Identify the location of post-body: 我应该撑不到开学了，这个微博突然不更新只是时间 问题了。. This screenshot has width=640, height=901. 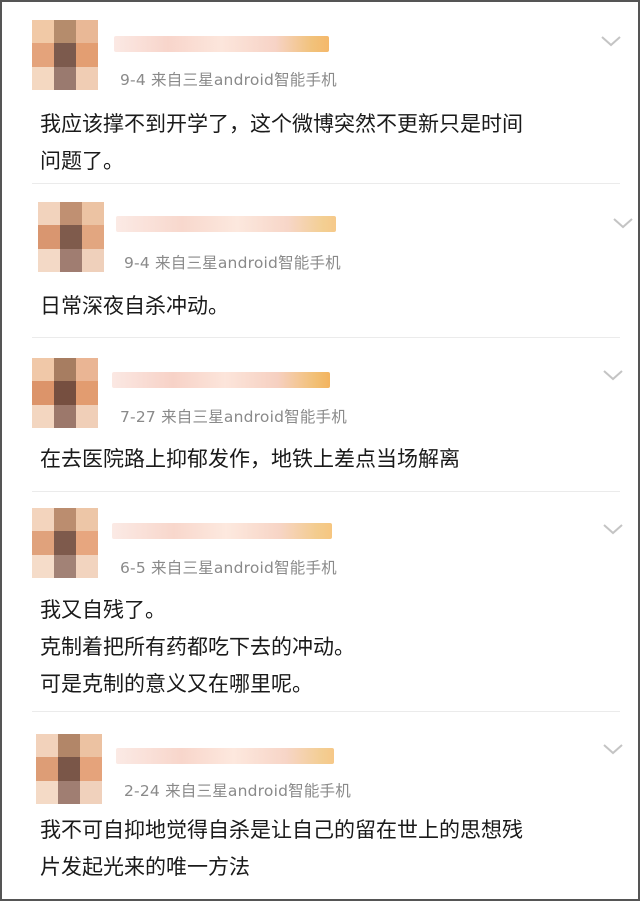
(281, 143).